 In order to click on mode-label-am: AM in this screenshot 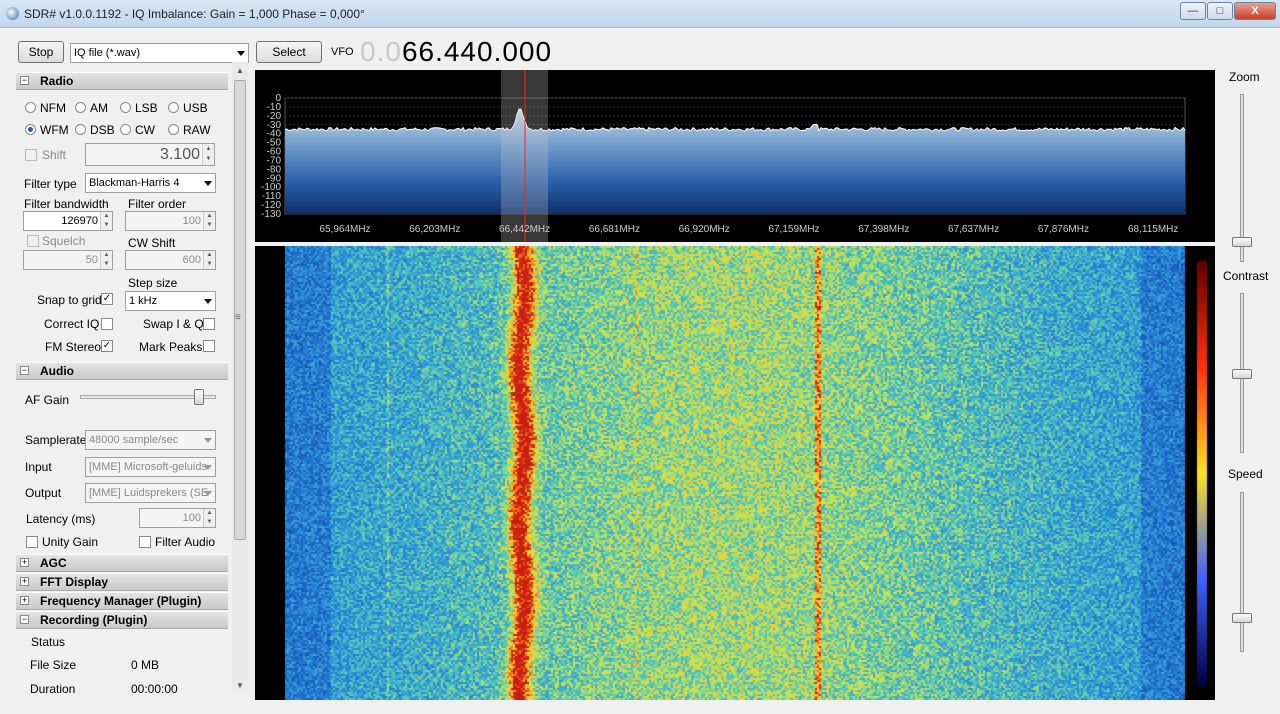, I will do `click(99, 108)`.